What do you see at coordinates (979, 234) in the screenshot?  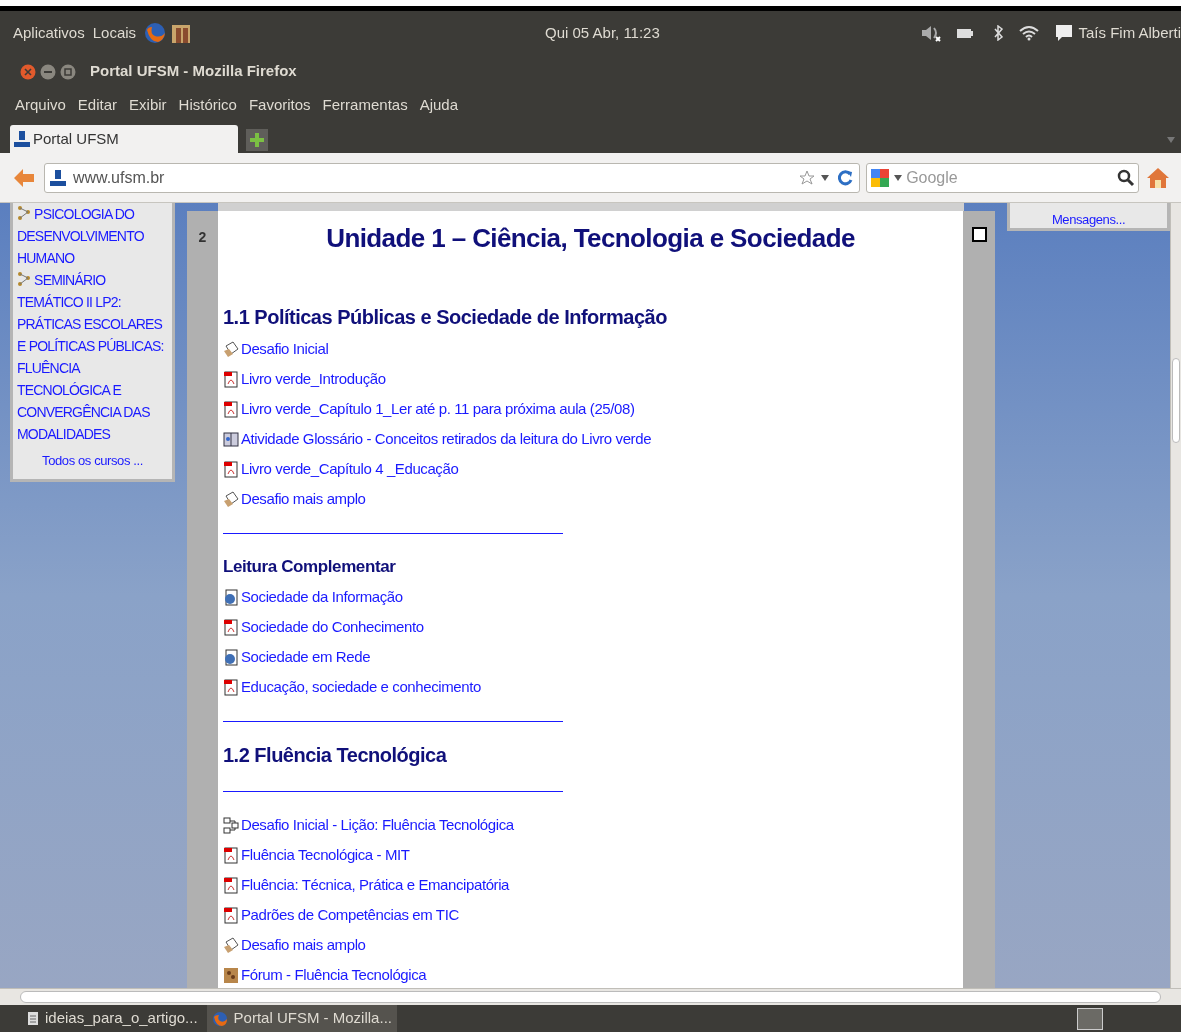 I see `highlight-toggle` at bounding box center [979, 234].